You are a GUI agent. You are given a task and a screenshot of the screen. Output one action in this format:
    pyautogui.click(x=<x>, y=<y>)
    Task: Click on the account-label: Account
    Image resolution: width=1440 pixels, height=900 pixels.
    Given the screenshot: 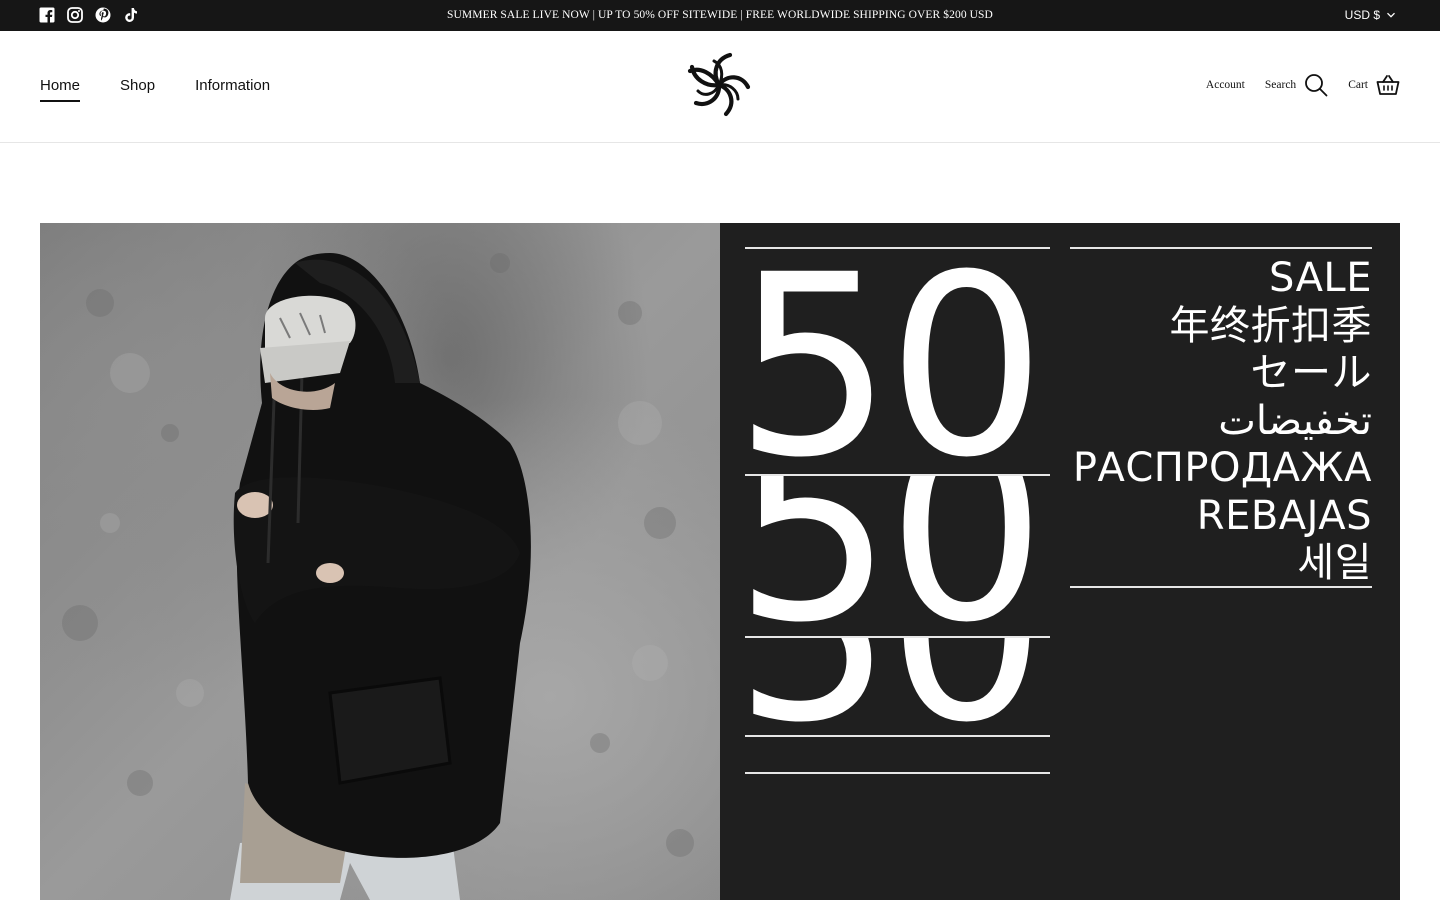 What is the action you would take?
    pyautogui.click(x=1225, y=85)
    